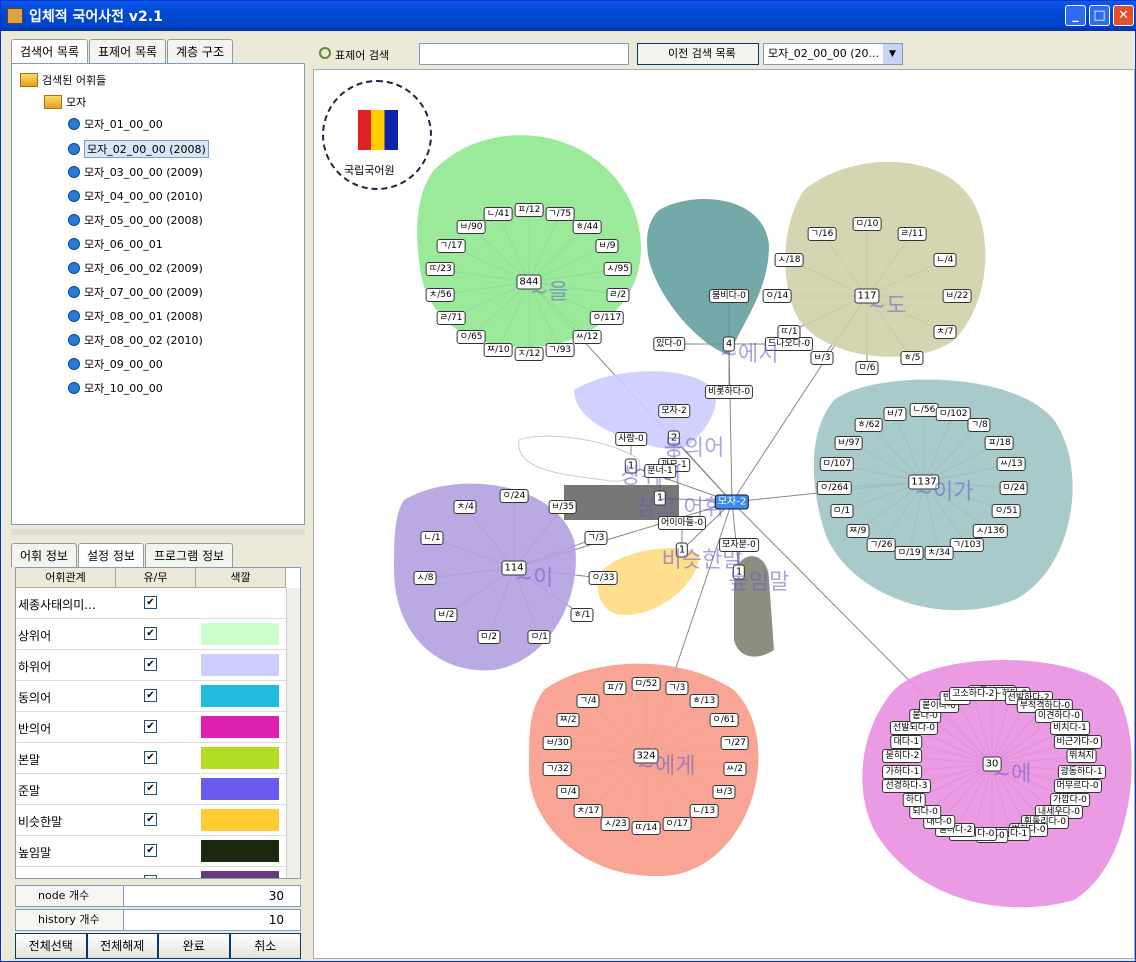 Image resolution: width=1136 pixels, height=962 pixels. I want to click on history-button: 이전 검색 목록, so click(698, 54).